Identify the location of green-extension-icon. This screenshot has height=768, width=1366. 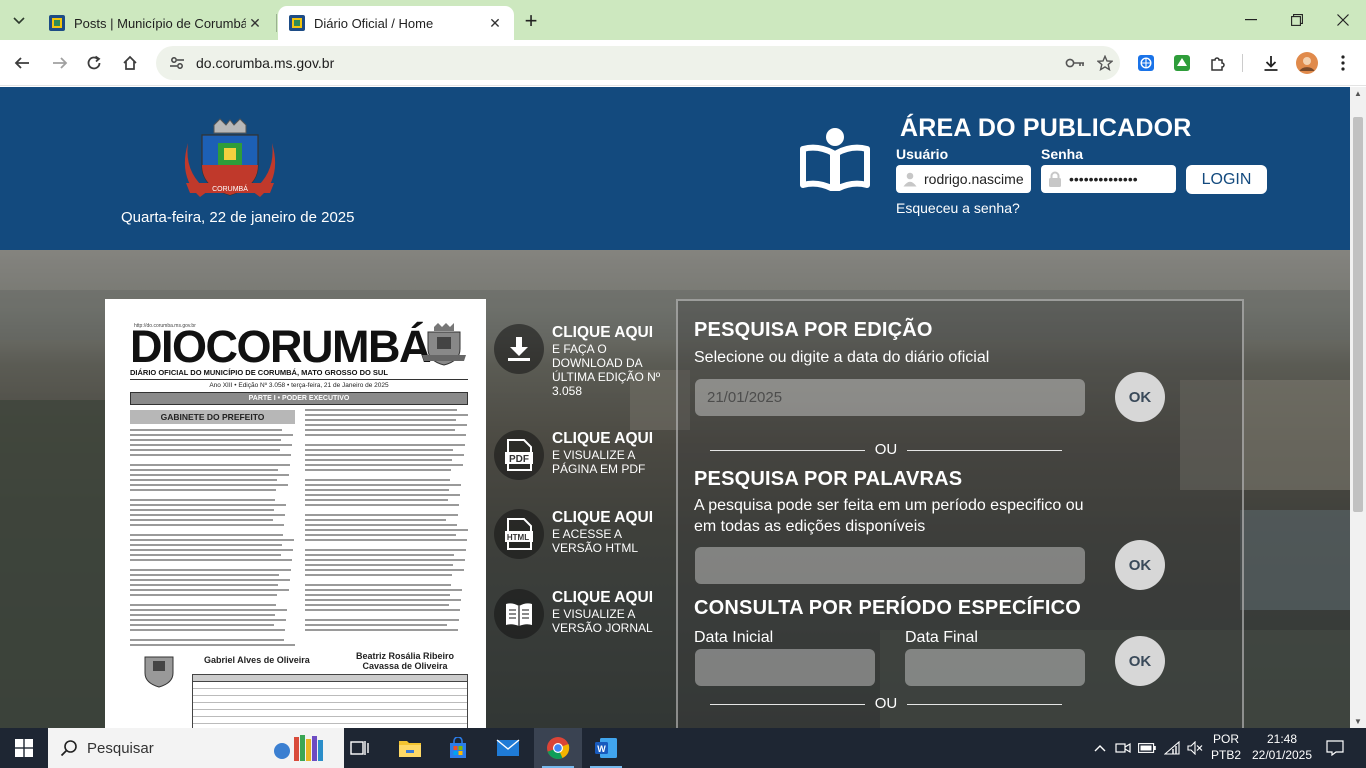
(1182, 63).